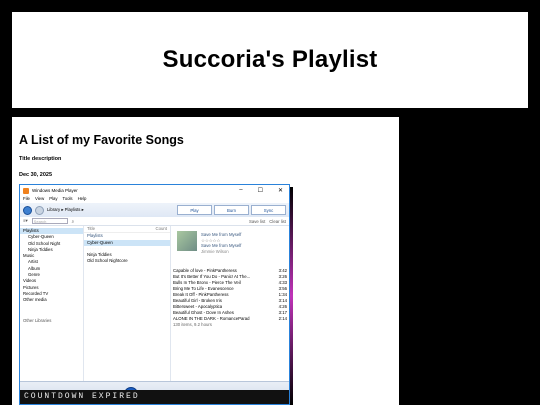 This screenshot has height=405, width=540. Describe the element at coordinates (161, 228) in the screenshot. I see `col-count: Count` at that location.